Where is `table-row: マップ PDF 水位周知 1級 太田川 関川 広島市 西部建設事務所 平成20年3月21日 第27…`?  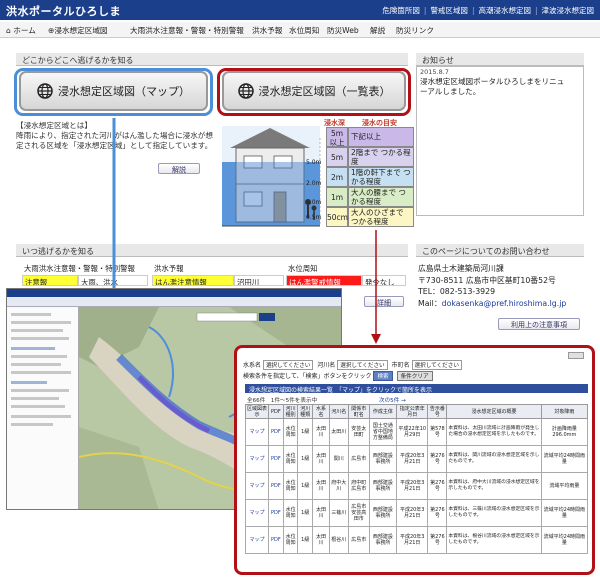 table-row: マップ PDF 水位周知 1級 太田川 関川 広島市 西部建設事務所 平成20年3月21日 第27… is located at coordinates (416, 459).